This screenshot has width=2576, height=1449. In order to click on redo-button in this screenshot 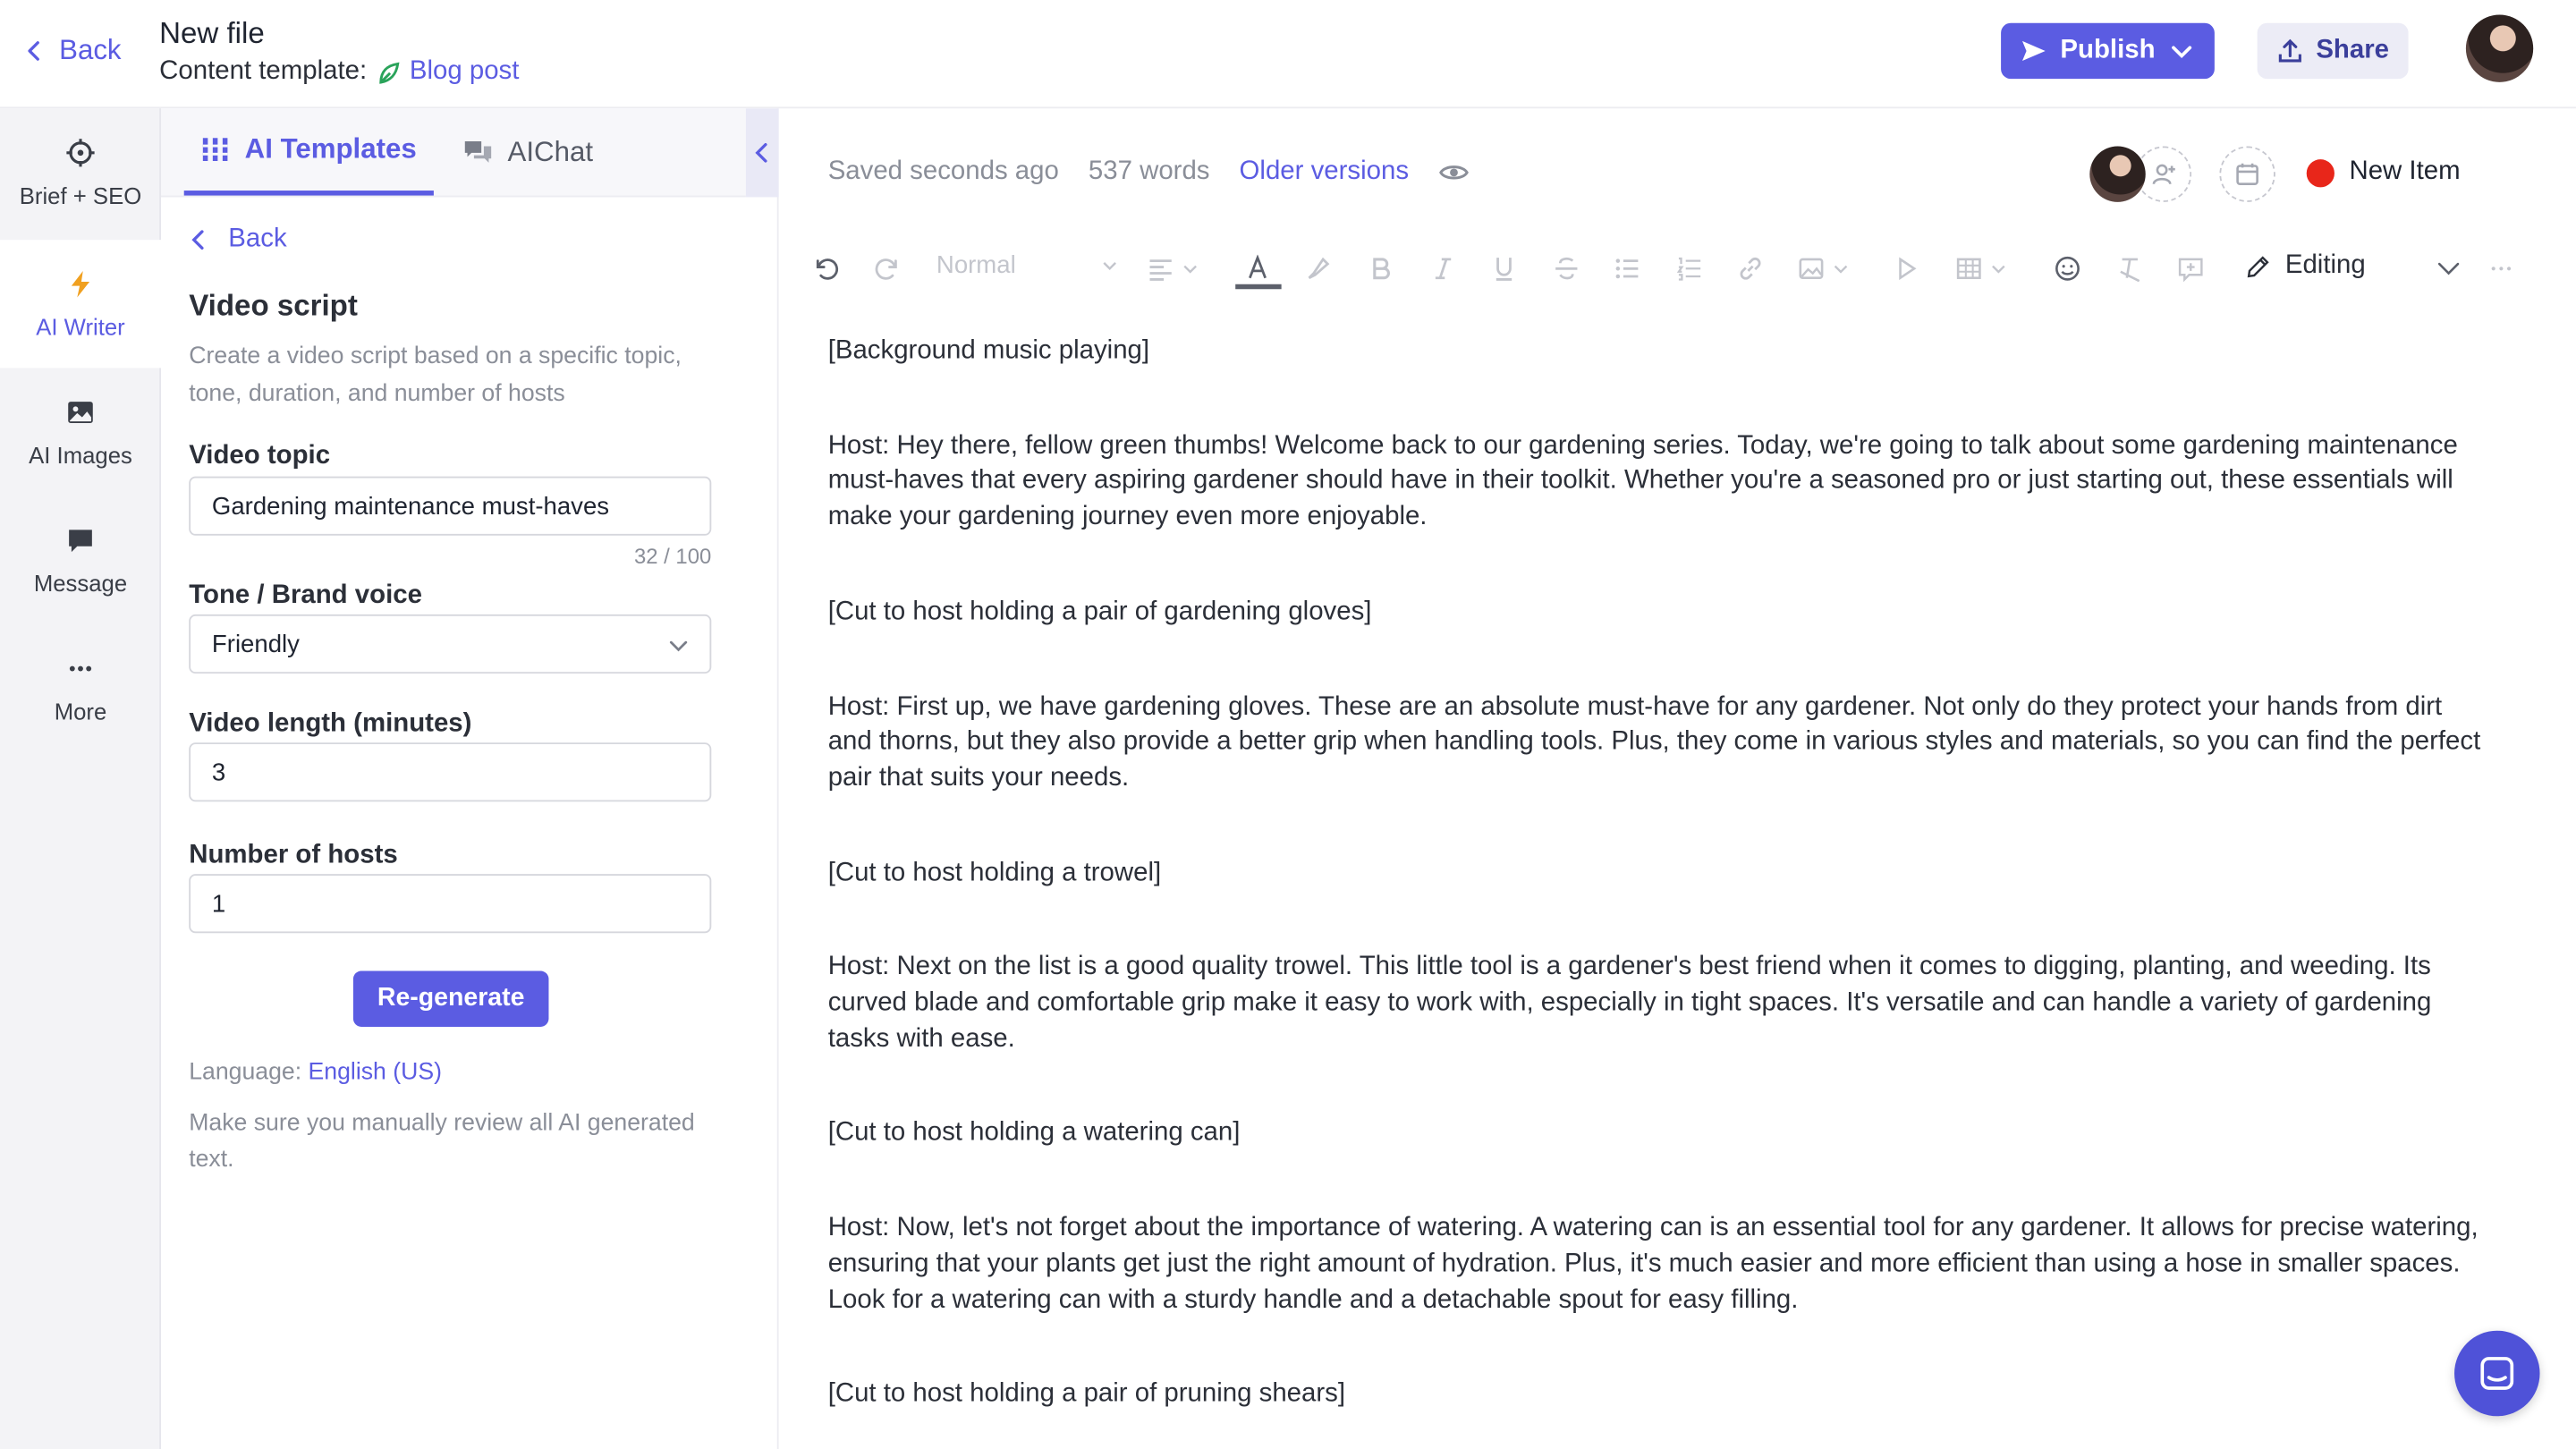, I will do `click(888, 267)`.